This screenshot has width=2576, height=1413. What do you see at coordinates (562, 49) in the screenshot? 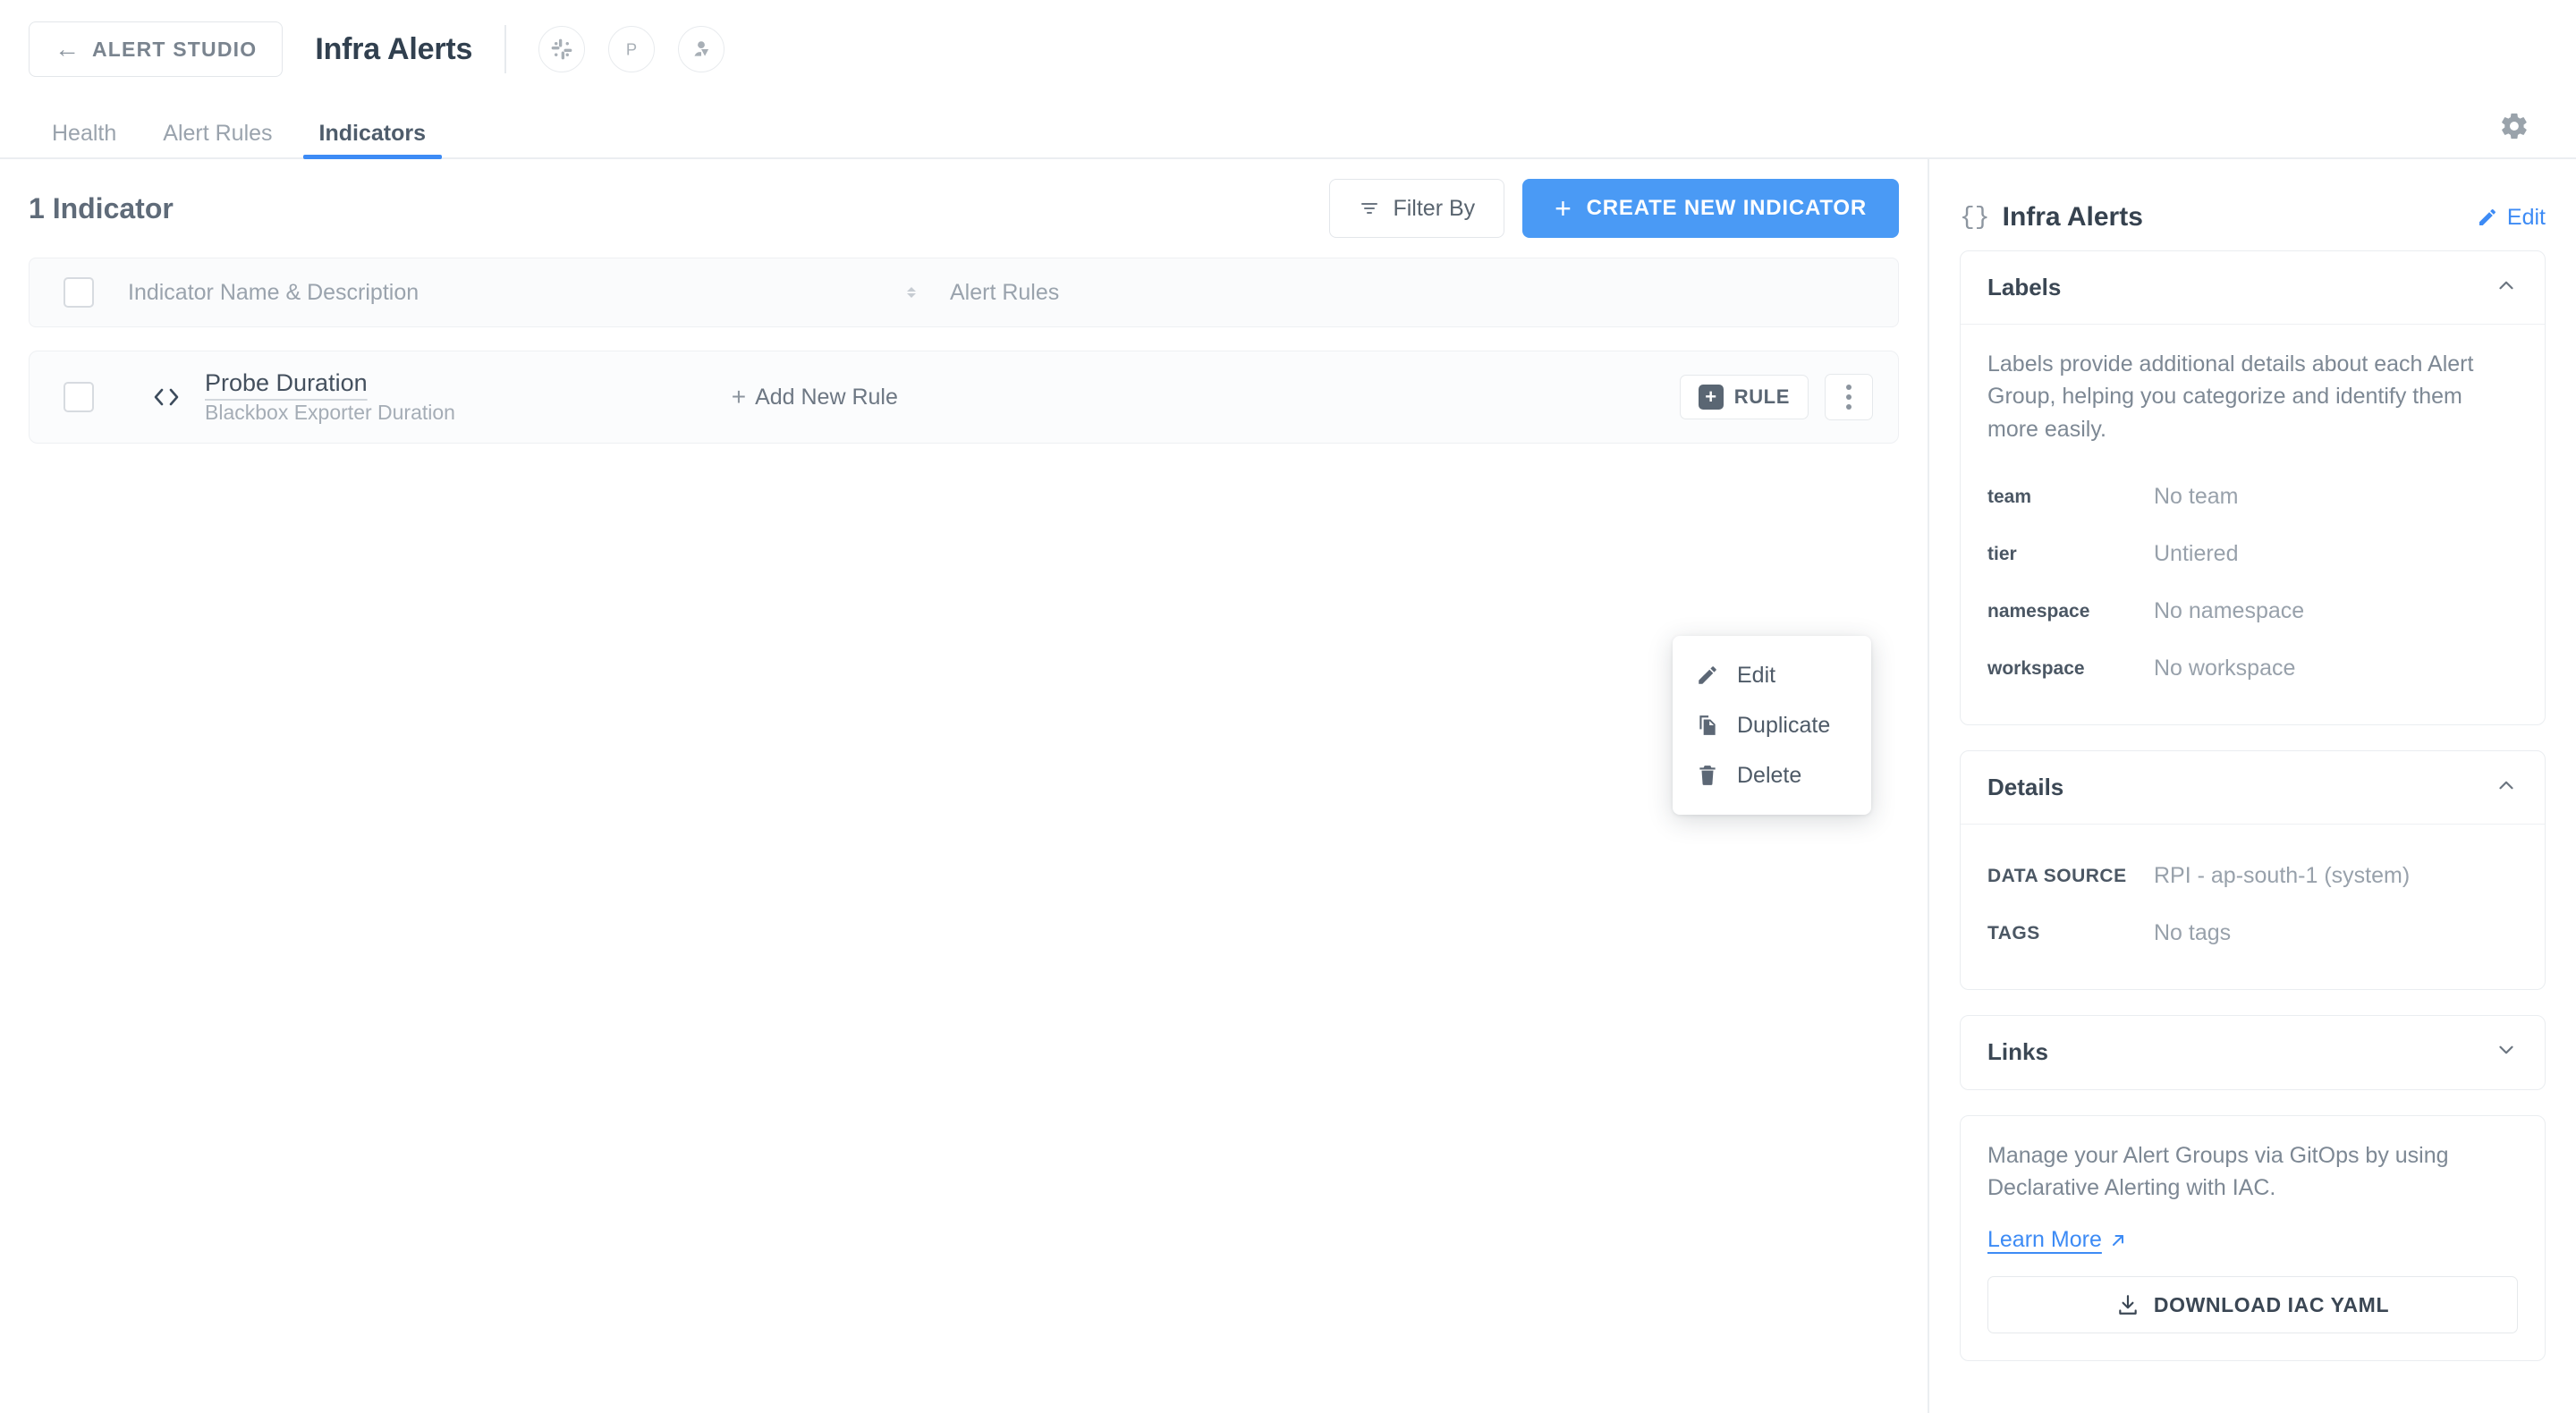
I see `slack-integration-button` at bounding box center [562, 49].